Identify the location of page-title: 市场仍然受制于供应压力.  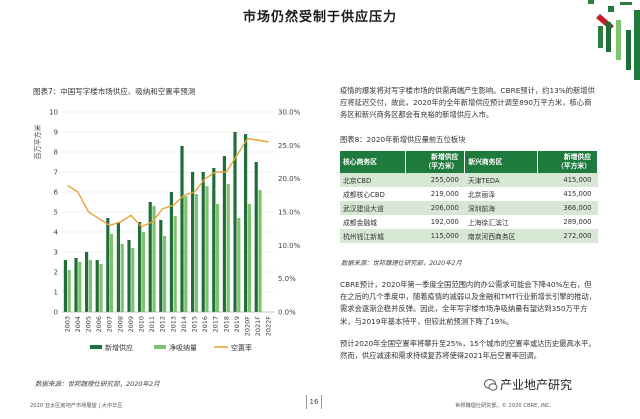
(319, 17).